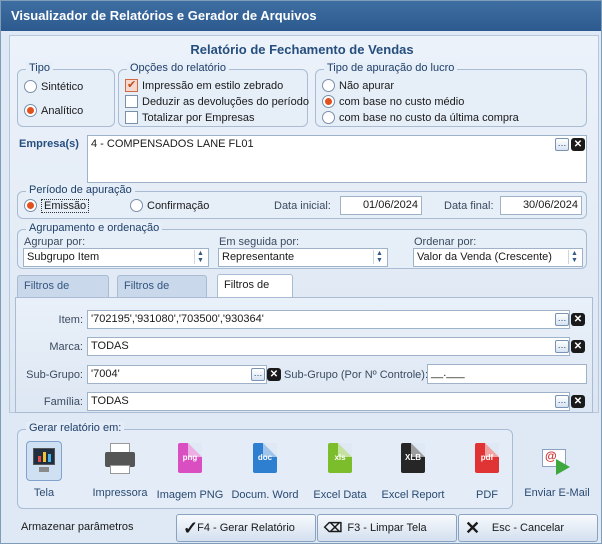 Image resolution: width=602 pixels, height=544 pixels. Describe the element at coordinates (80, 190) in the screenshot. I see `periodo-legend: Período de apuração` at that location.